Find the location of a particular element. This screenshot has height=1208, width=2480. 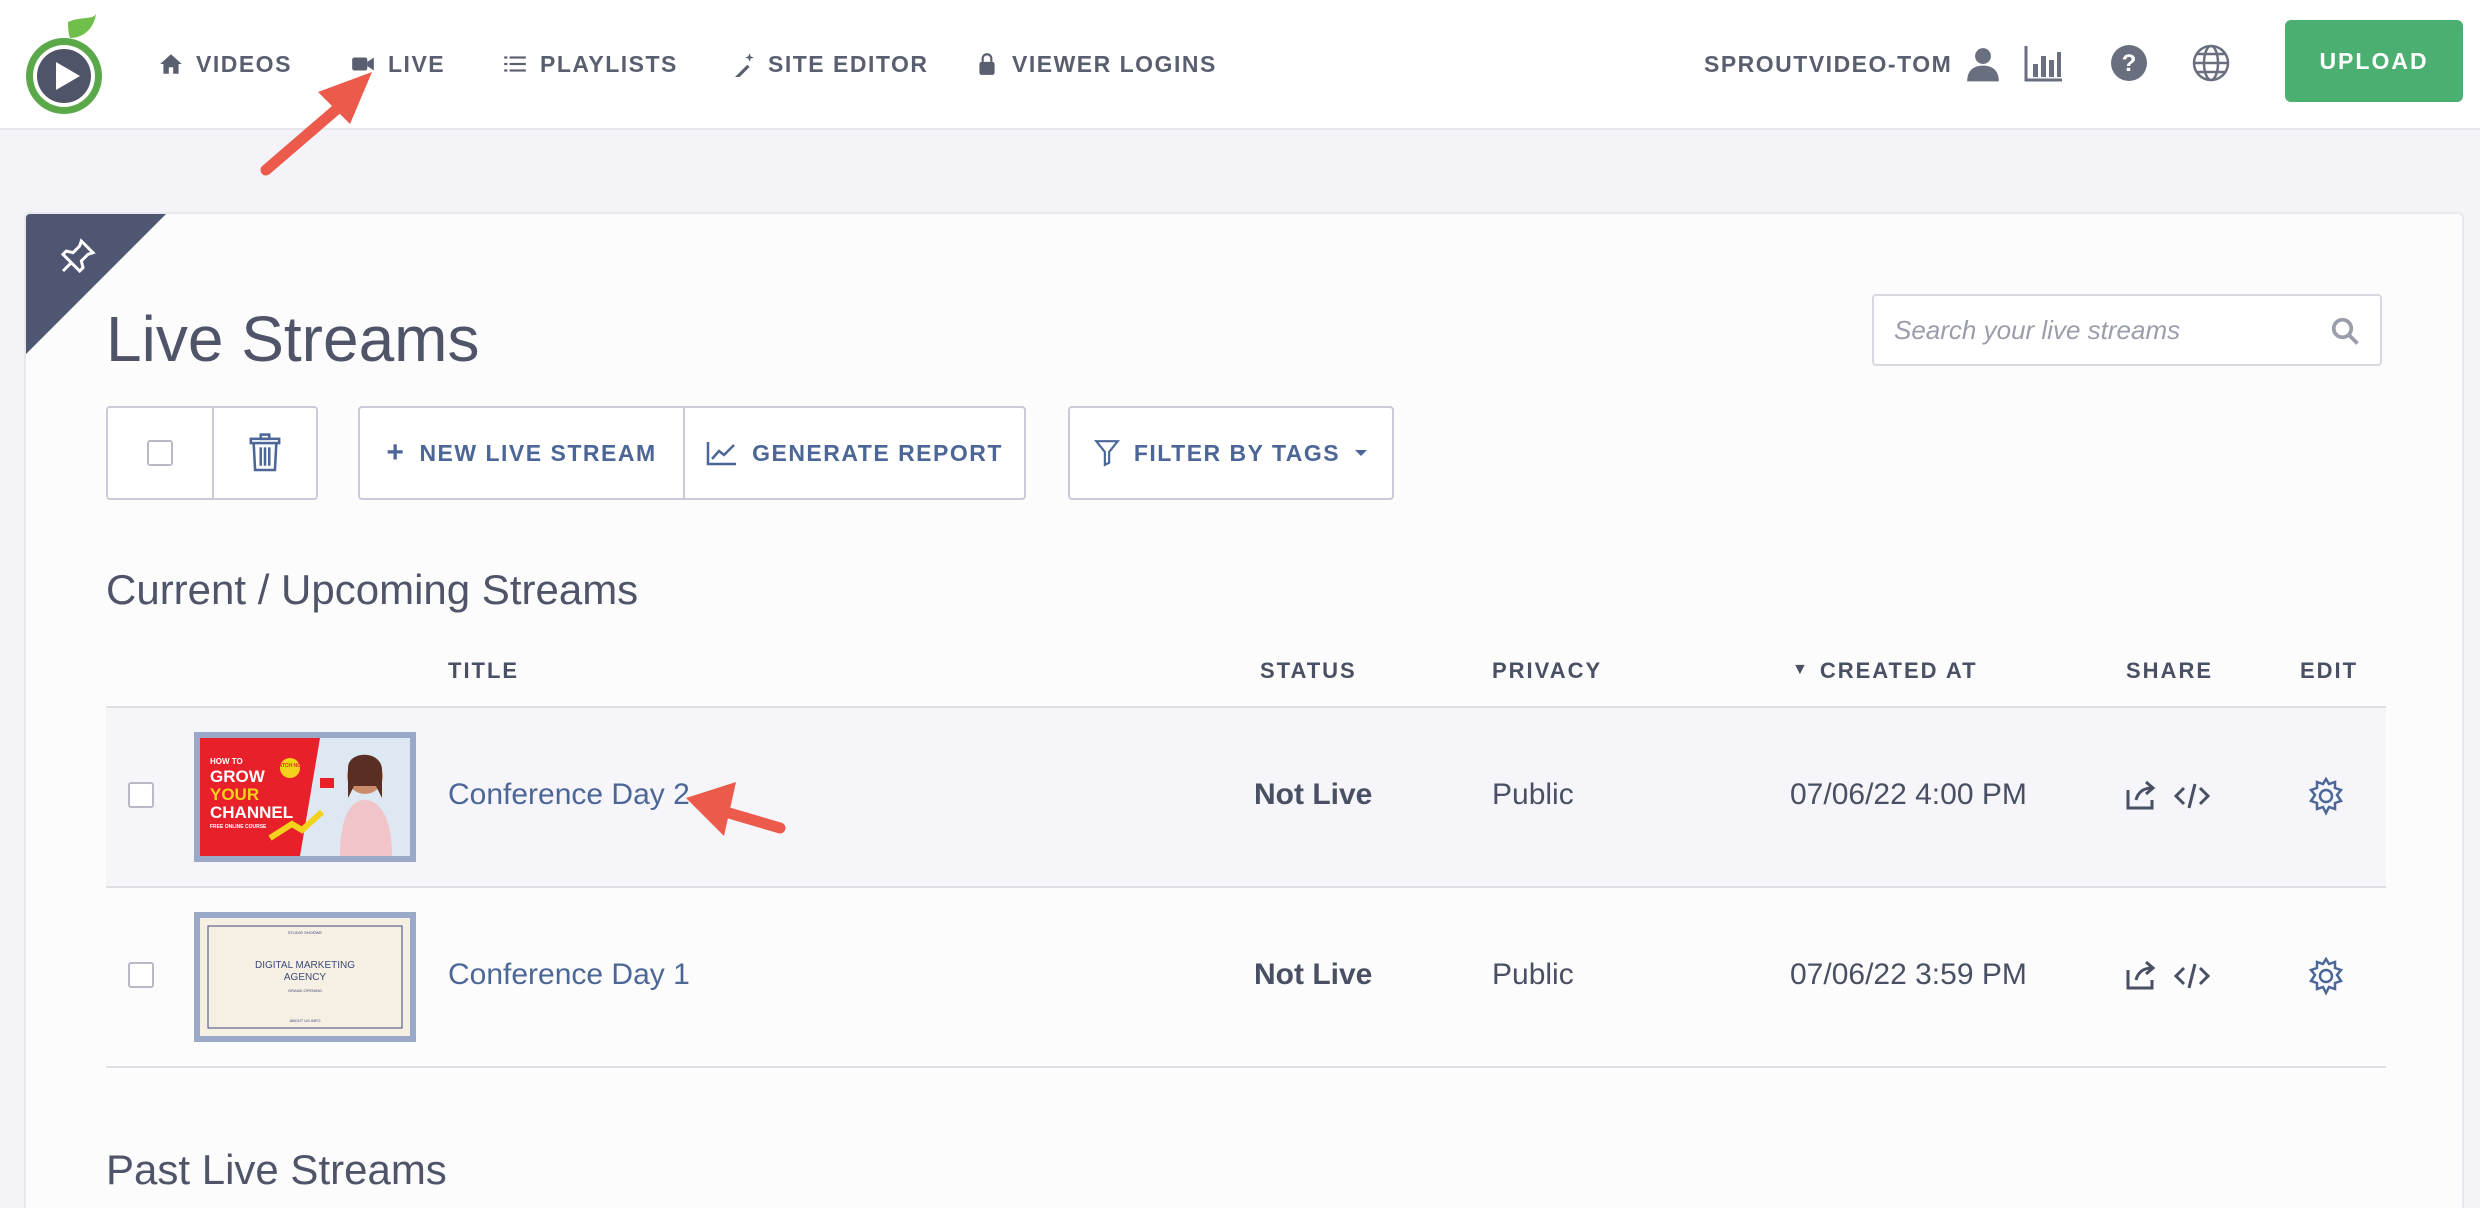

video-camera-icon is located at coordinates (363, 64).